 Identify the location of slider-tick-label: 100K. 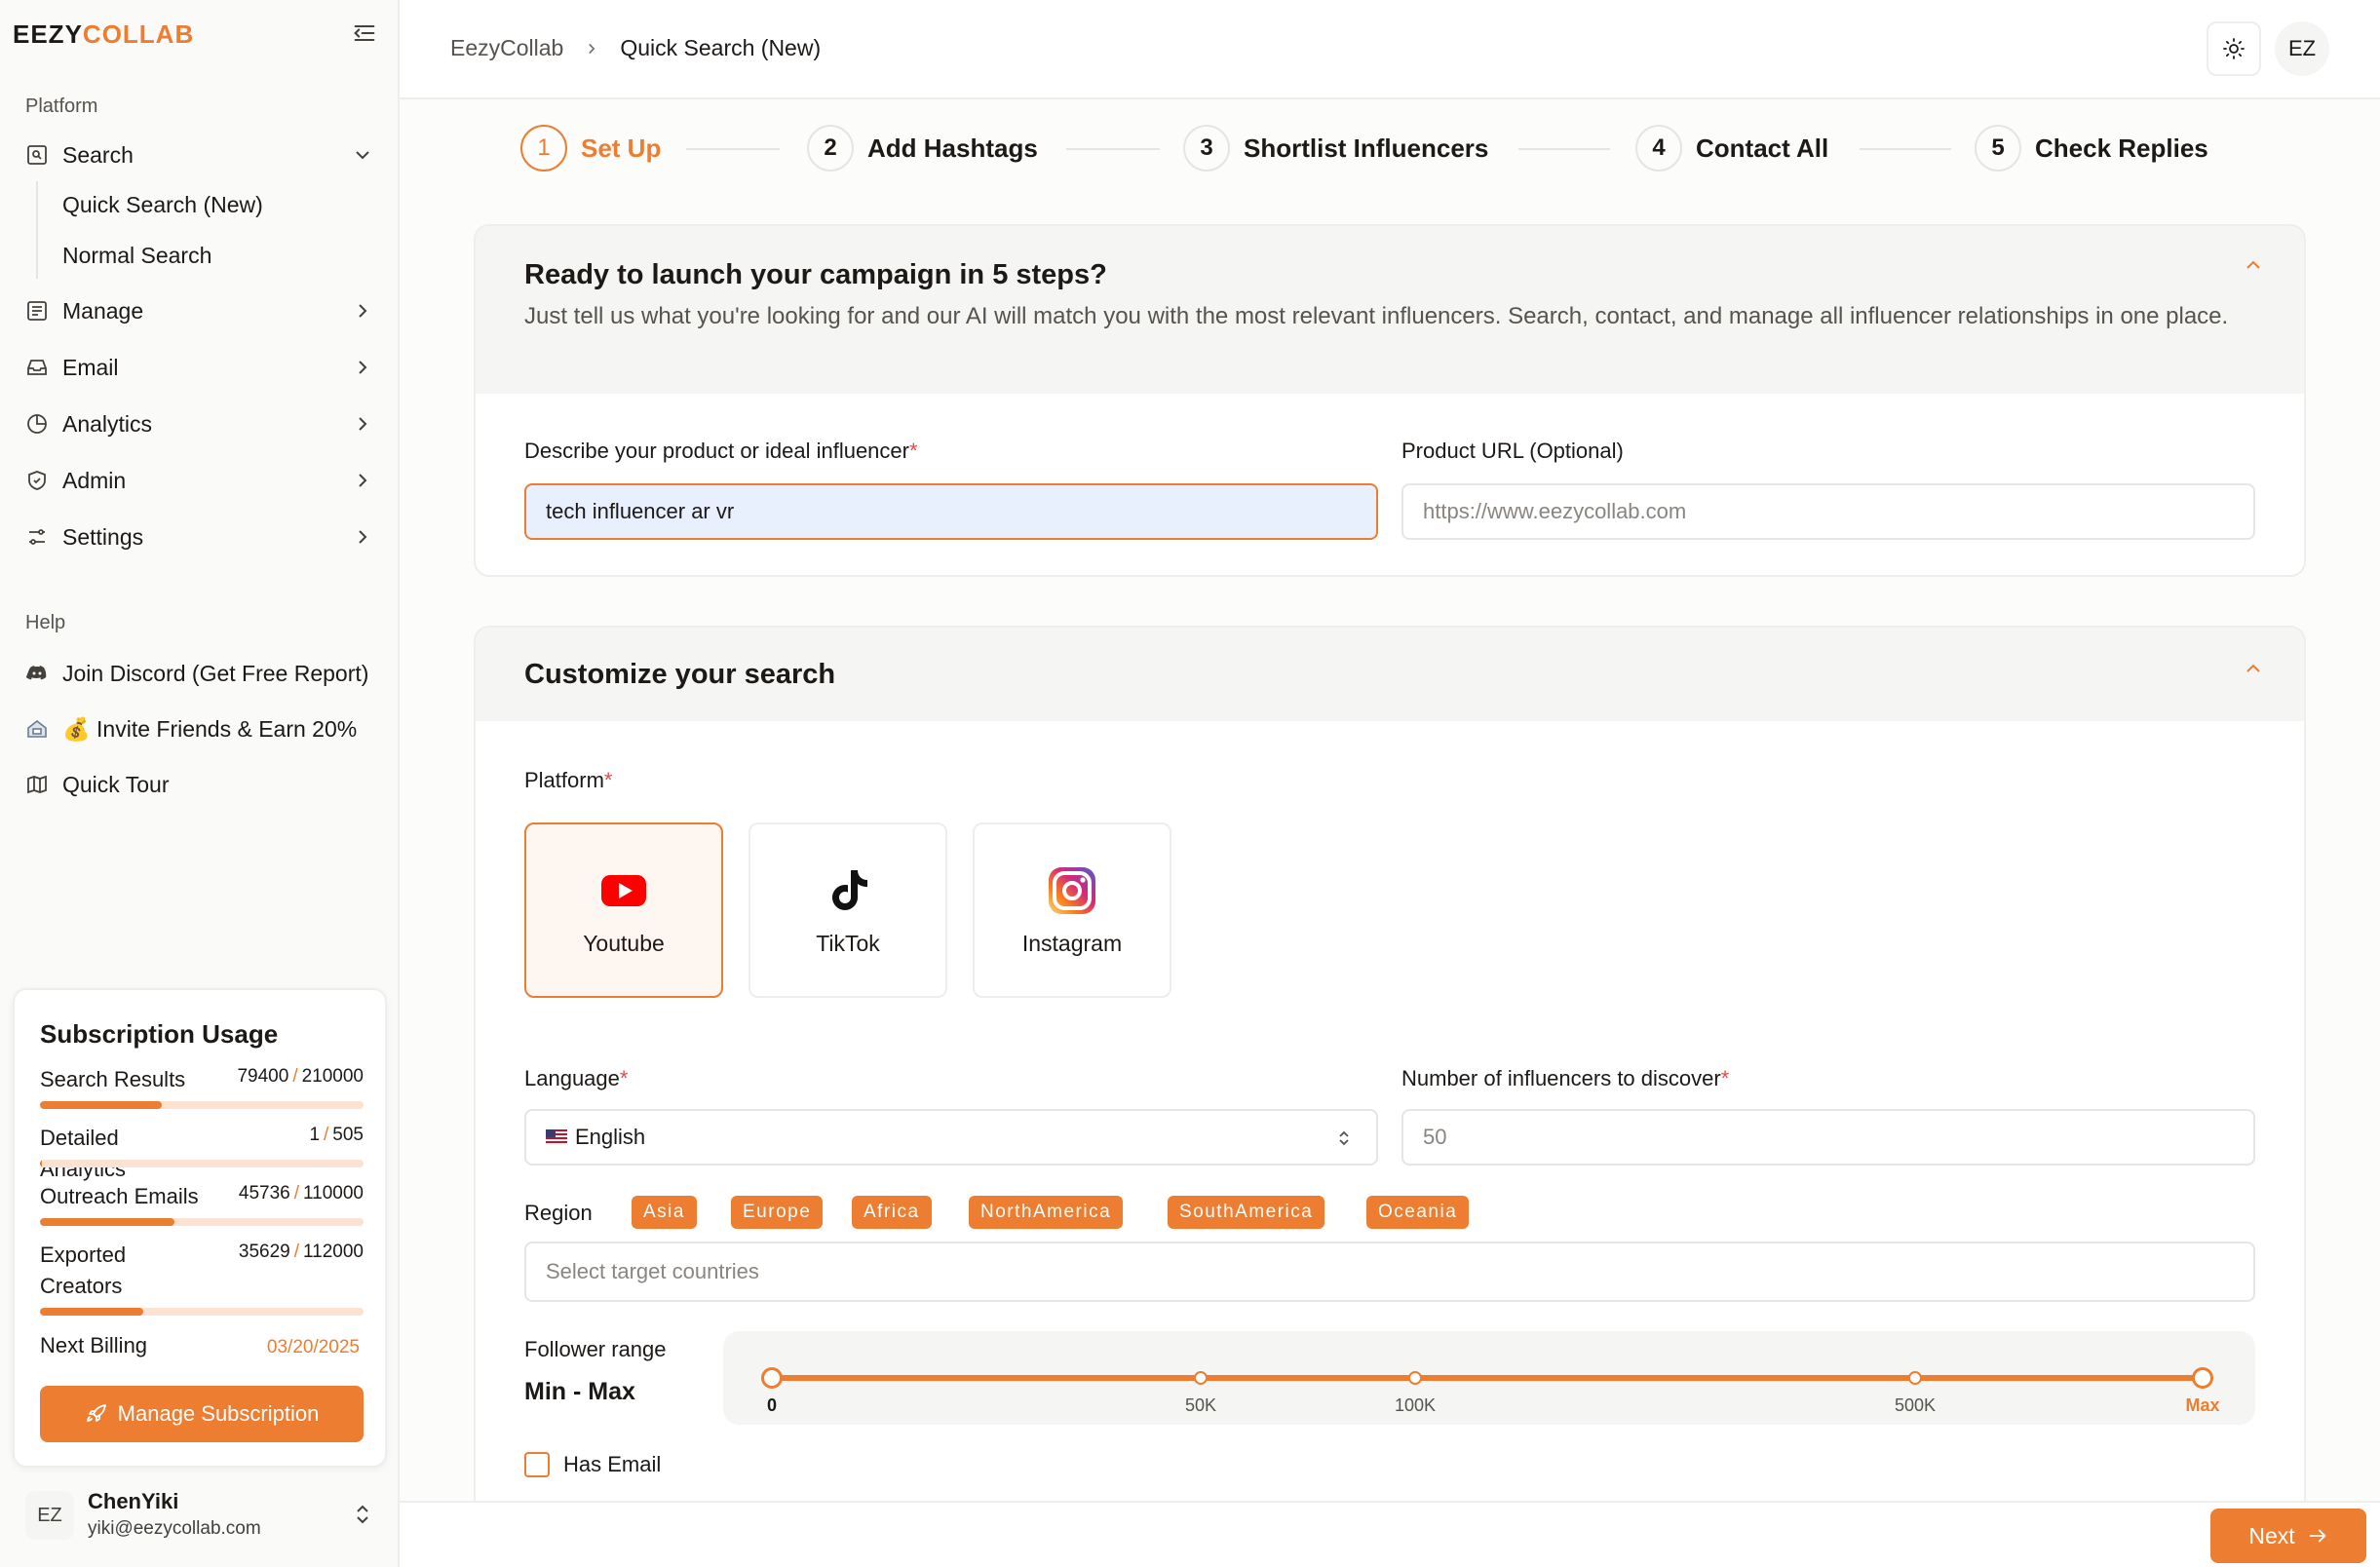
(1415, 1405).